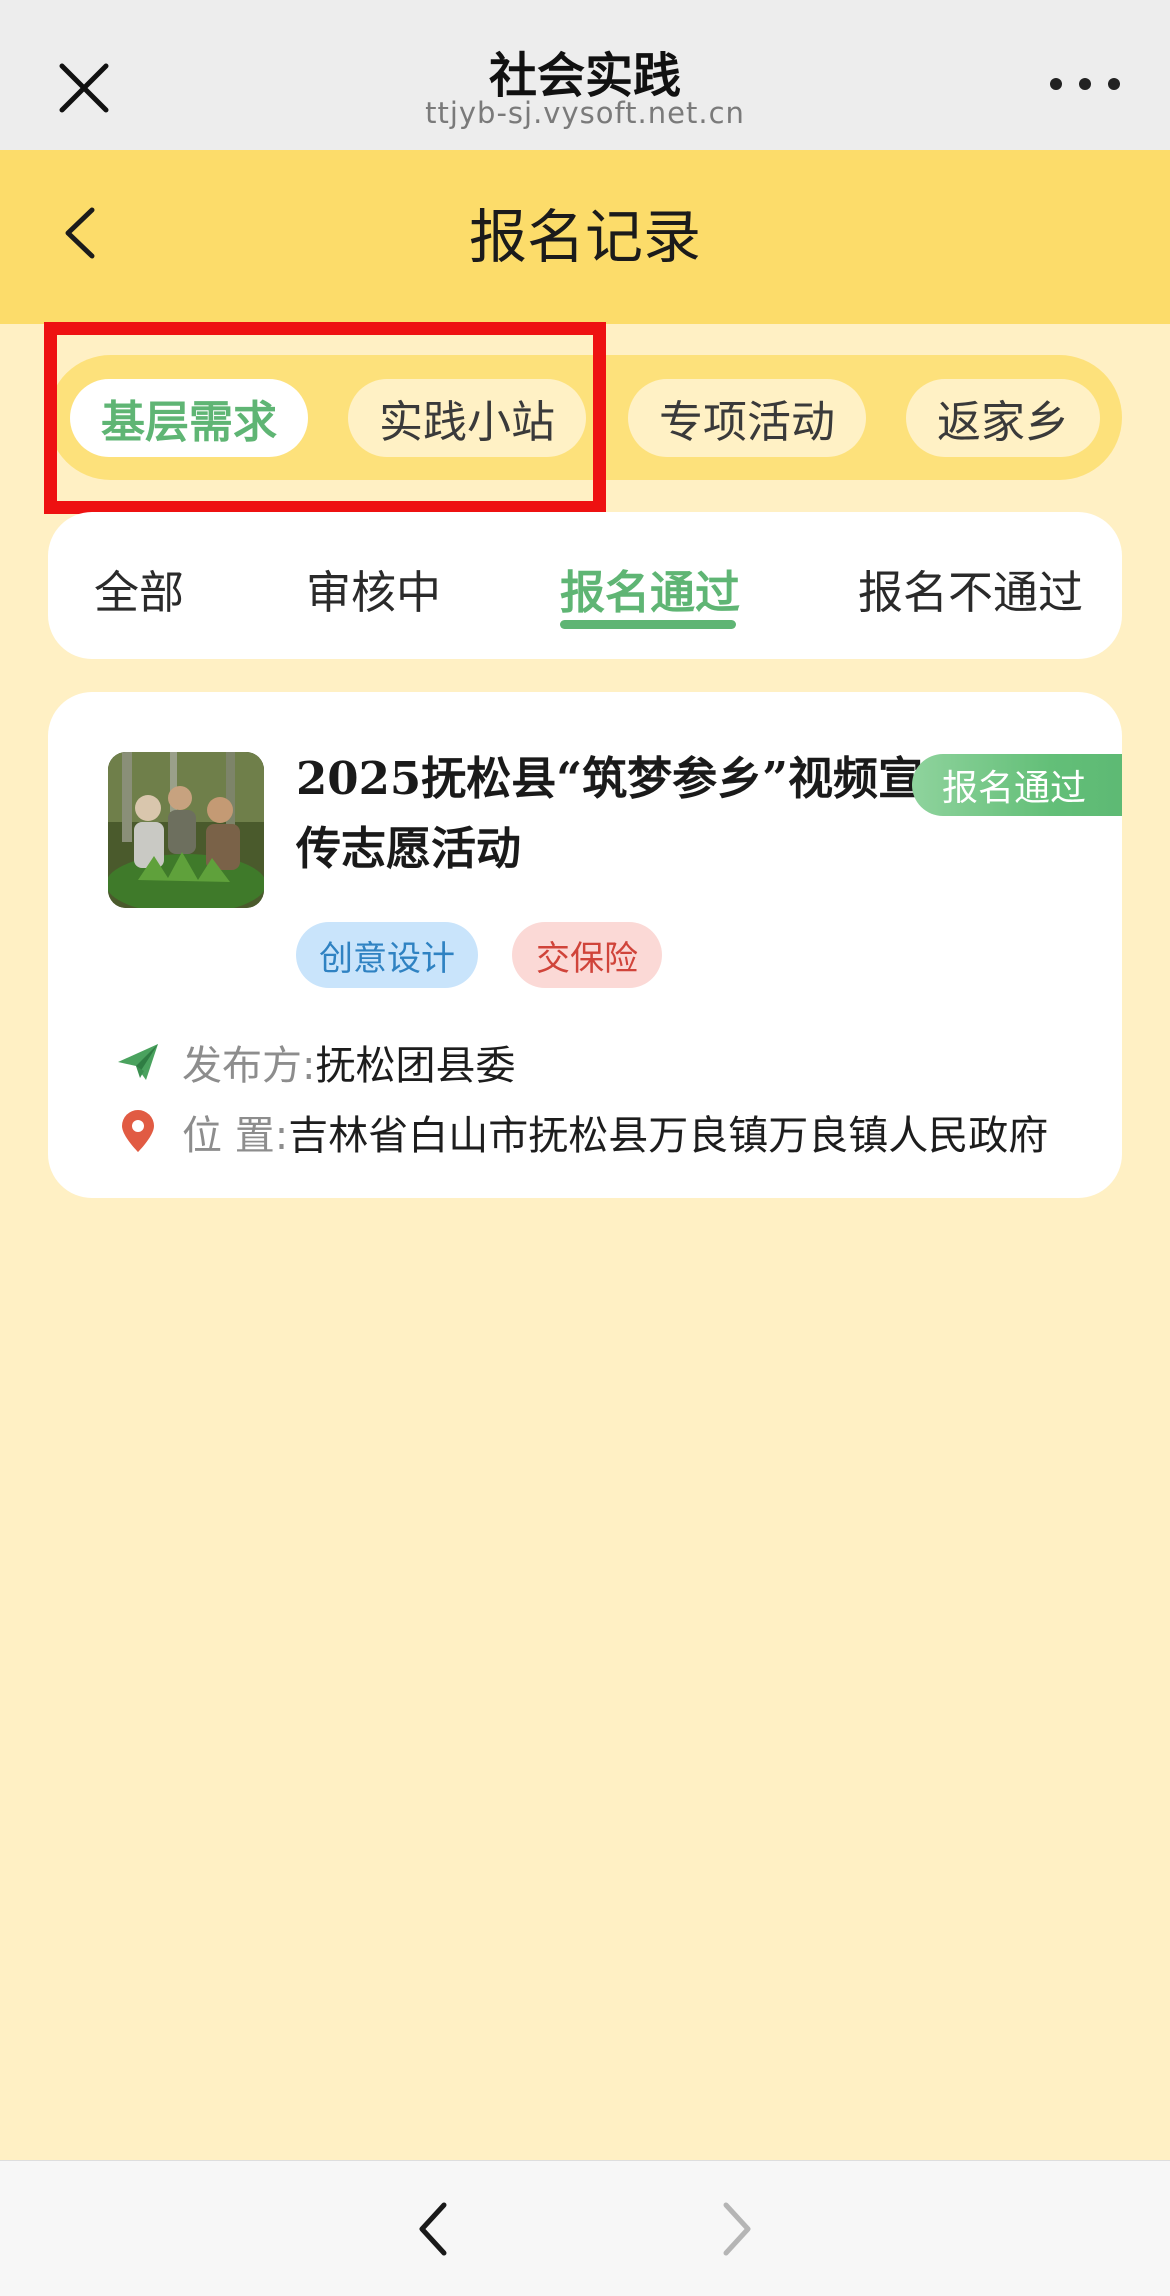  Describe the element at coordinates (373, 588) in the screenshot. I see `status-tab-reviewing: 审核中` at that location.